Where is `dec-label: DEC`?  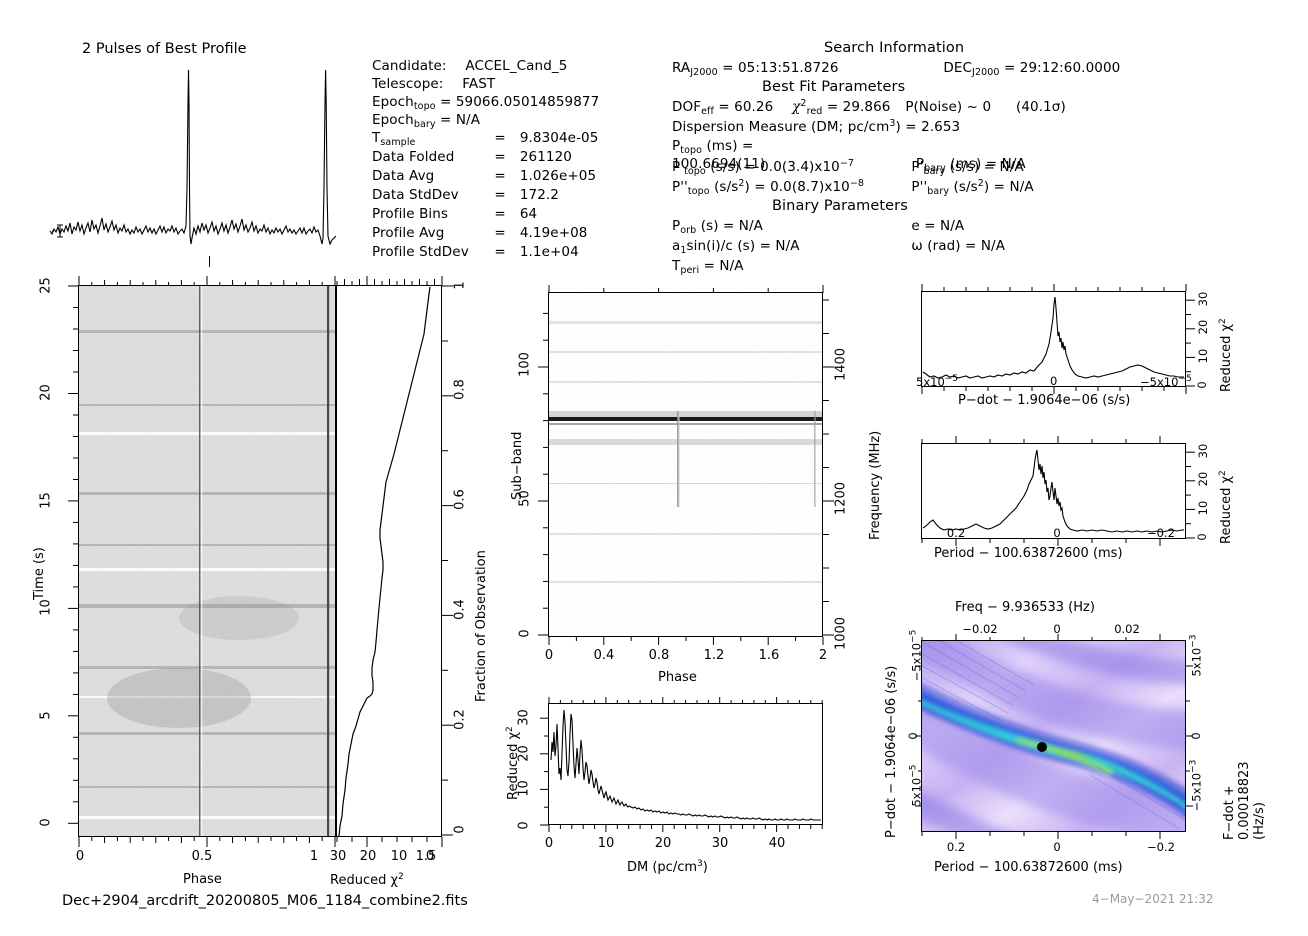 dec-label: DEC is located at coordinates (958, 68).